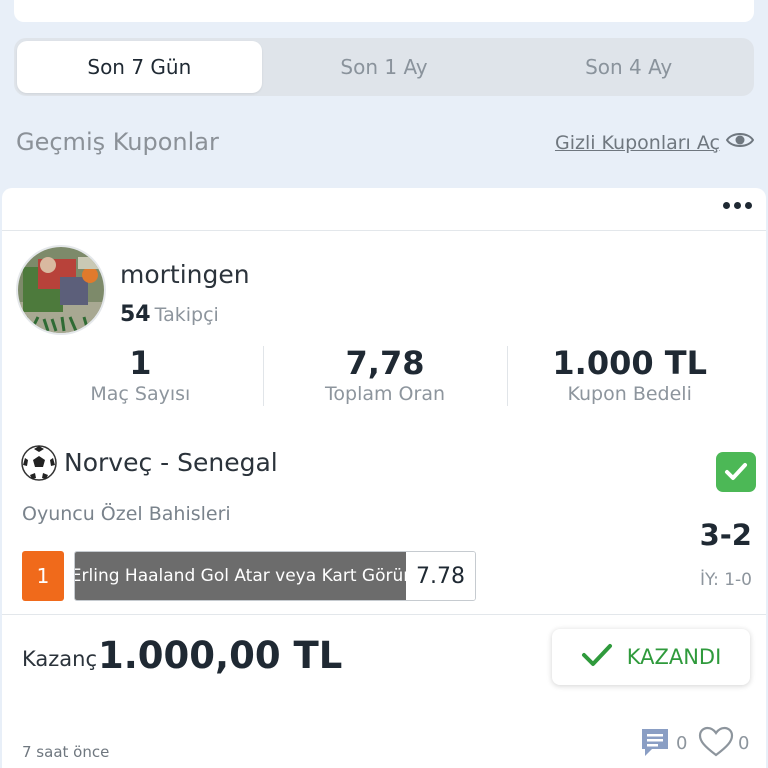 The height and width of the screenshot is (768, 768). I want to click on market-name: Oyuncu Özel Bahisleri, so click(126, 514).